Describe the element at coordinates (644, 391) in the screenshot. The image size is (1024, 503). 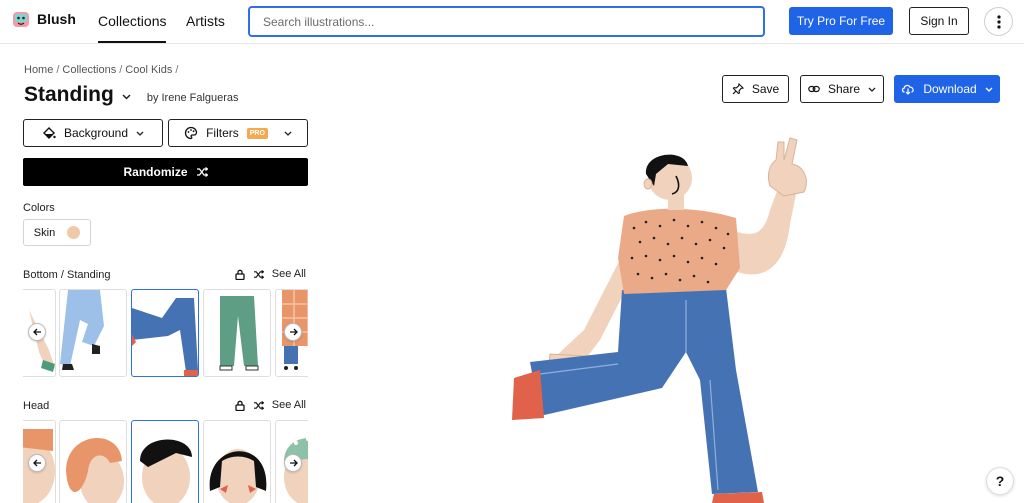
I see `jeans` at that location.